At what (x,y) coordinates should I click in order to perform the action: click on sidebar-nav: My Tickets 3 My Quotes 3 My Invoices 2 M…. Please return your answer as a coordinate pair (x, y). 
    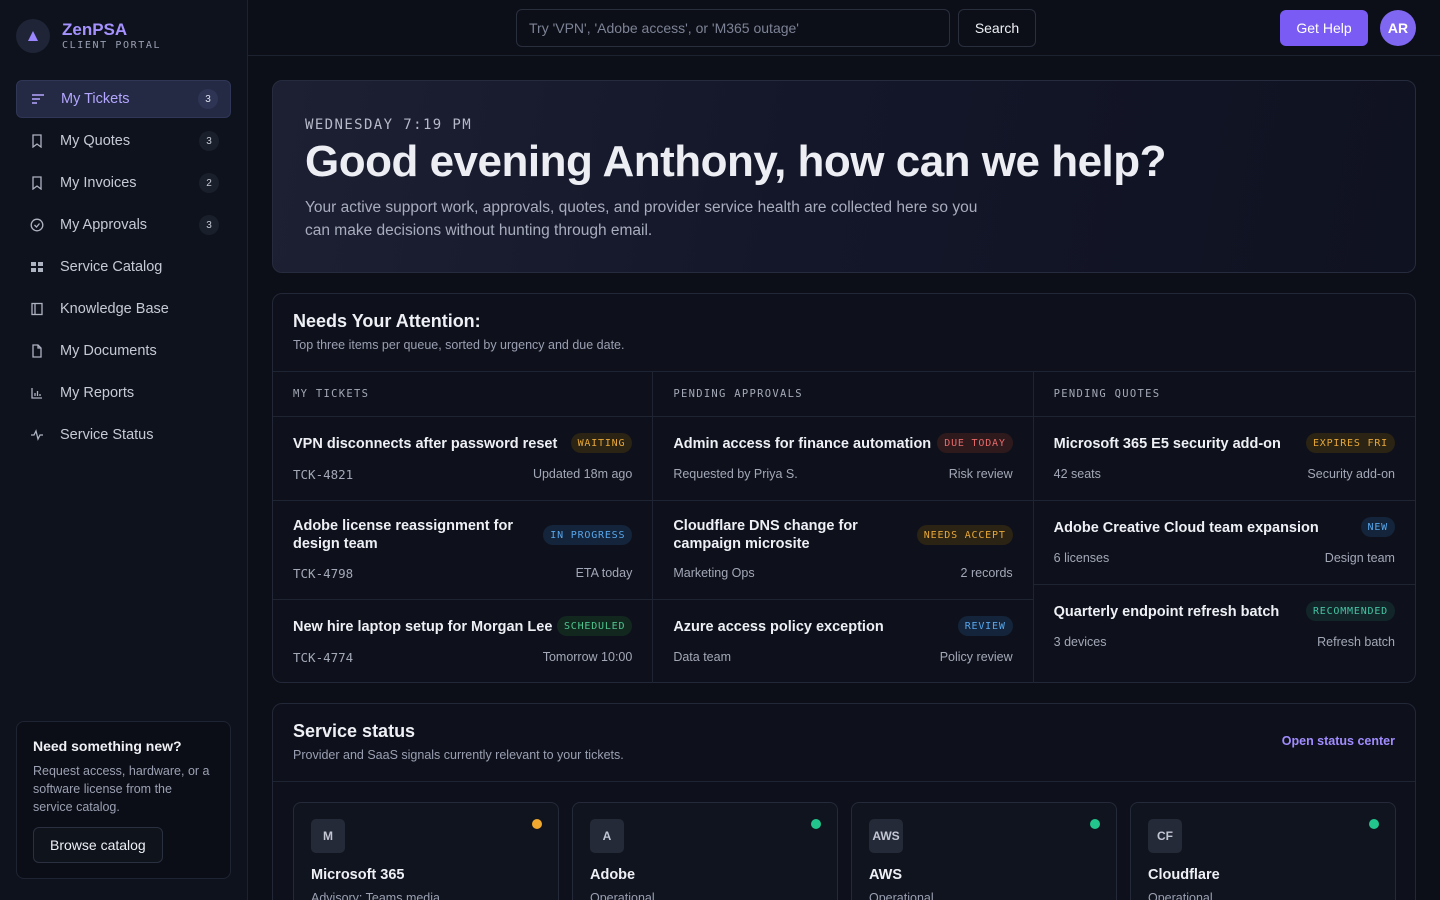
    Looking at the image, I should click on (123, 269).